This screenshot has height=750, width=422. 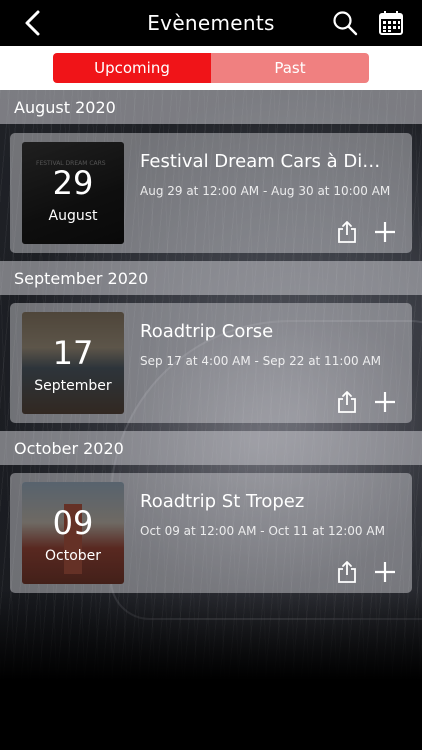 I want to click on event-month: August, so click(x=73, y=216).